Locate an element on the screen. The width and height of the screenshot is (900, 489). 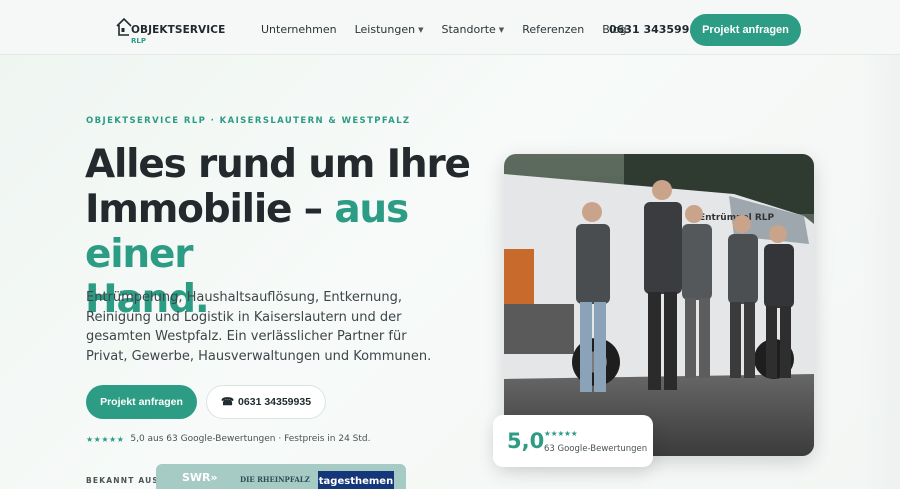
headline-line-2: Immobilie – is located at coordinates (210, 209).